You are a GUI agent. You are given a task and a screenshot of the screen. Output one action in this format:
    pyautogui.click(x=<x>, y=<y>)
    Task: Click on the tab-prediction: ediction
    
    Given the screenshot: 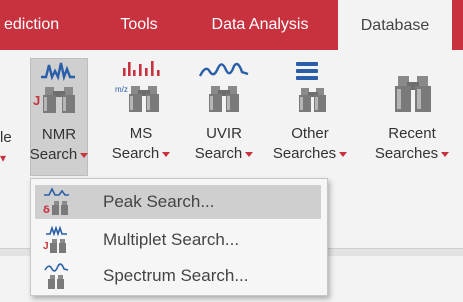 What is the action you would take?
    pyautogui.click(x=48, y=25)
    